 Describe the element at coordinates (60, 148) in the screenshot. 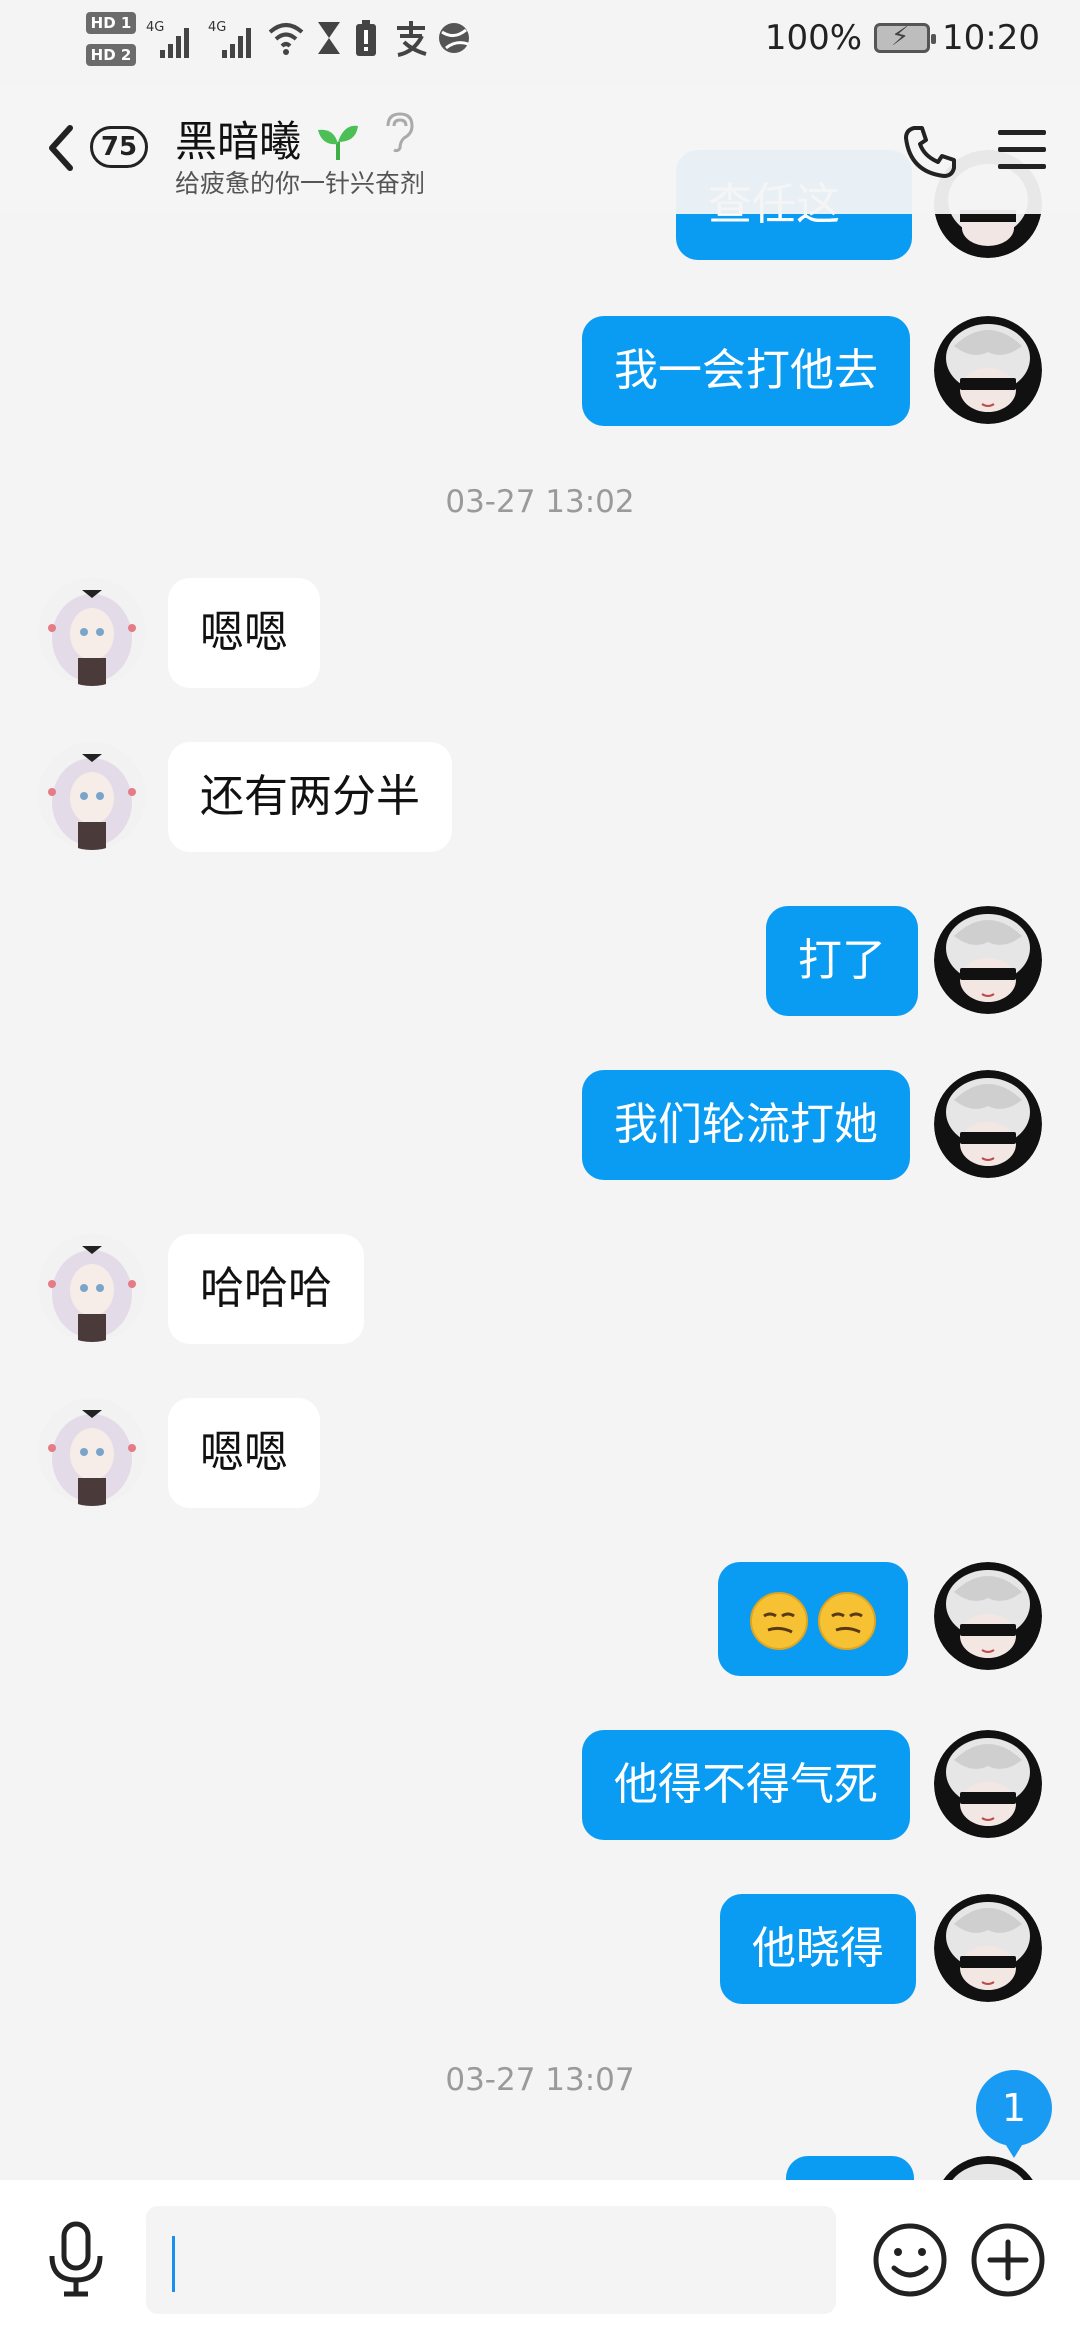

I see `back-arrow-icon` at that location.